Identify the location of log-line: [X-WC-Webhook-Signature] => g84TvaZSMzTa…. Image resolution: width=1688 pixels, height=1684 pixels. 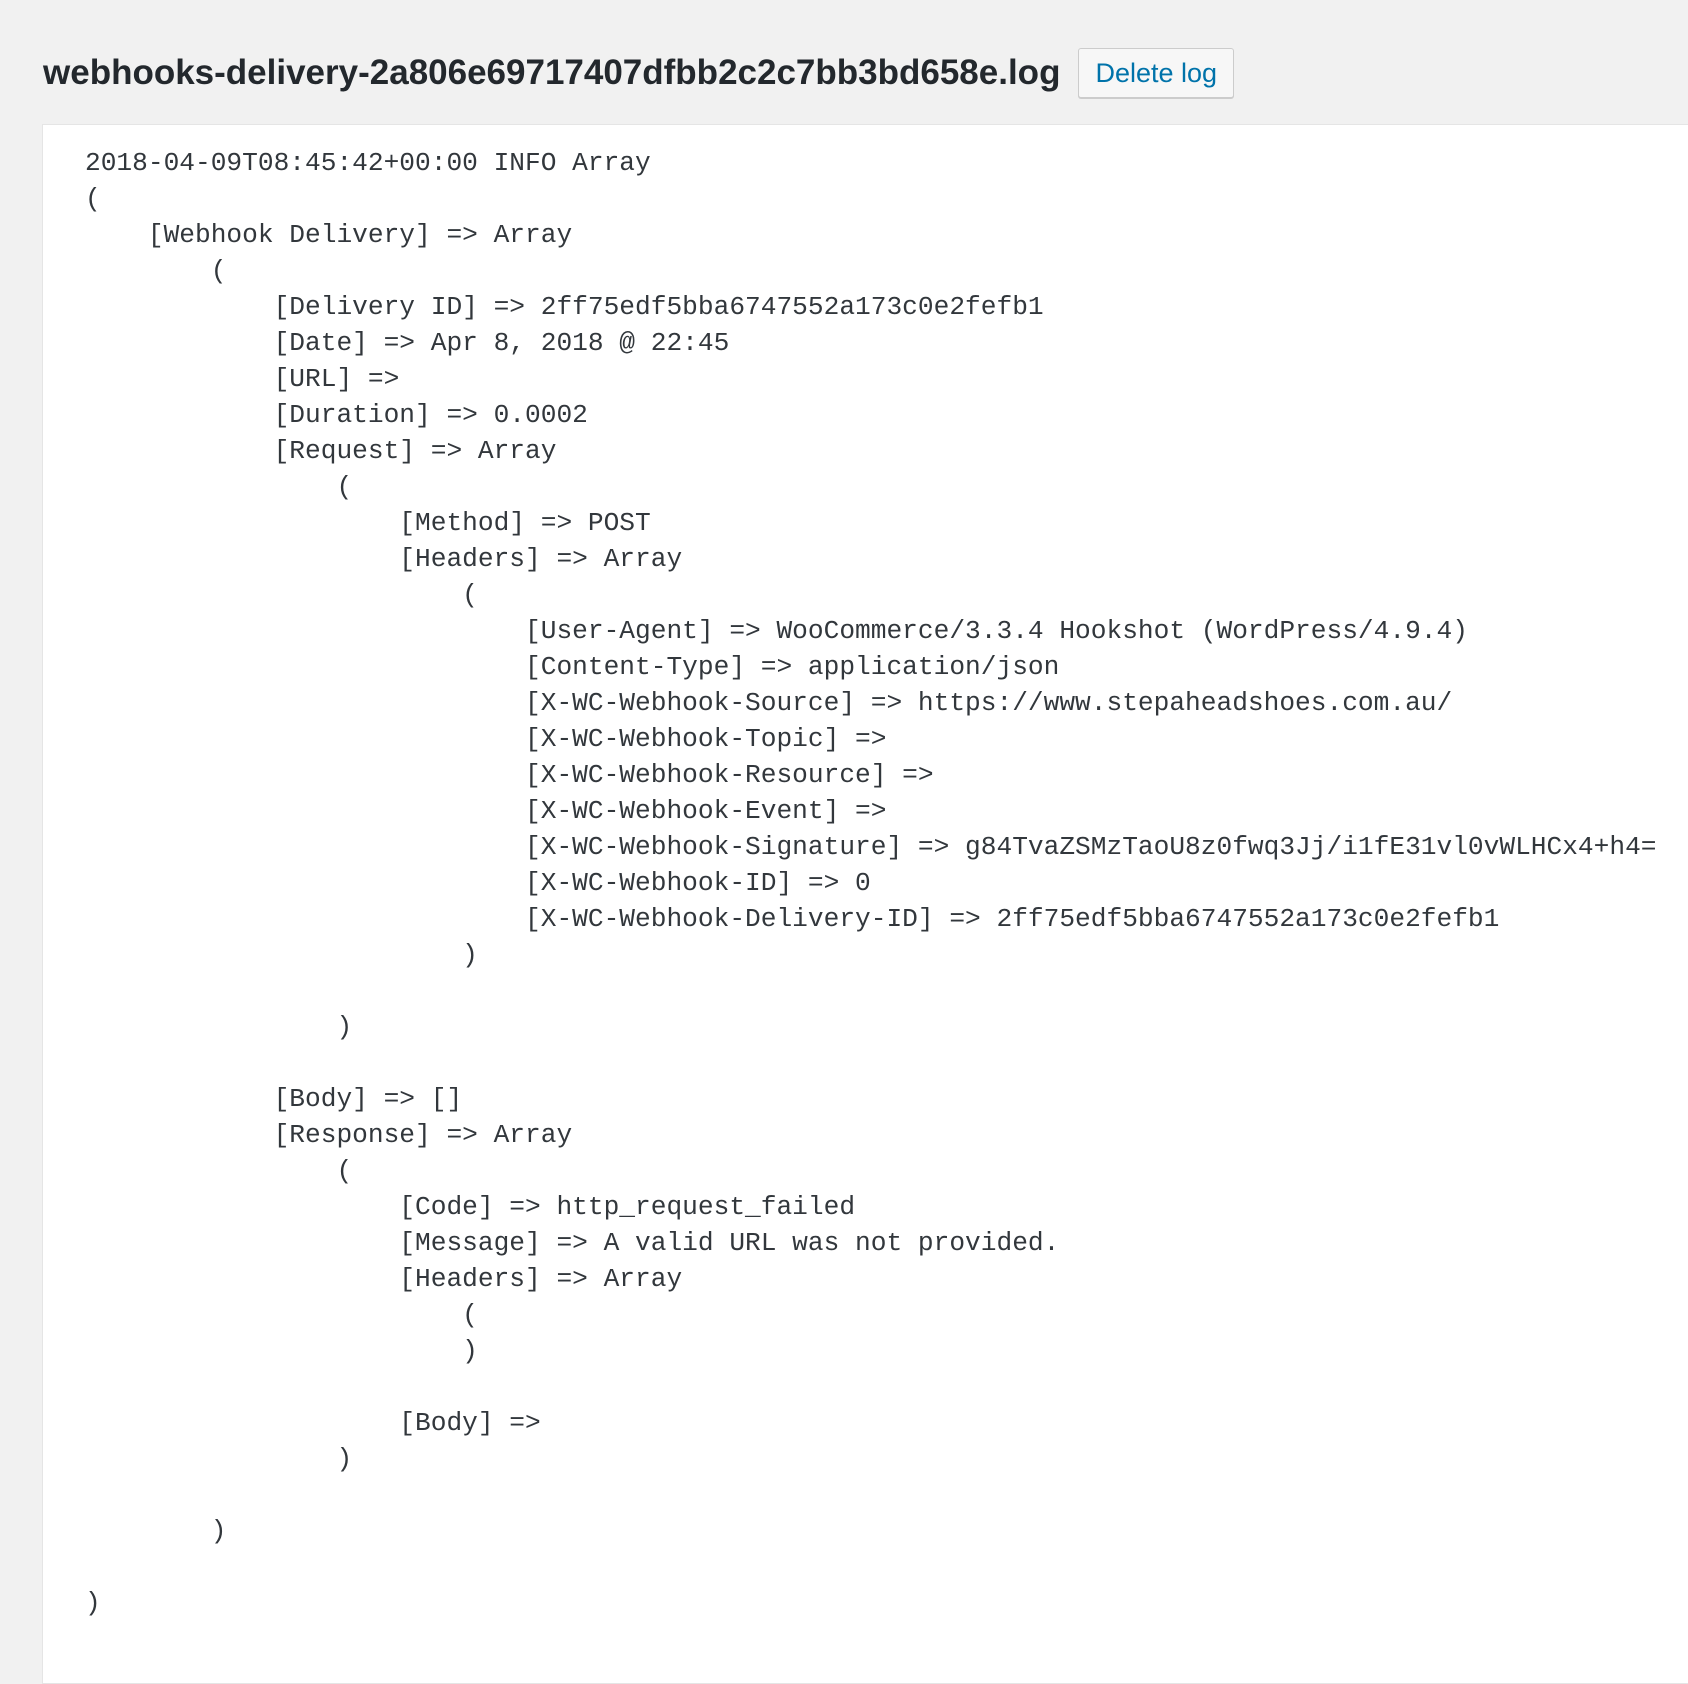
(871, 847).